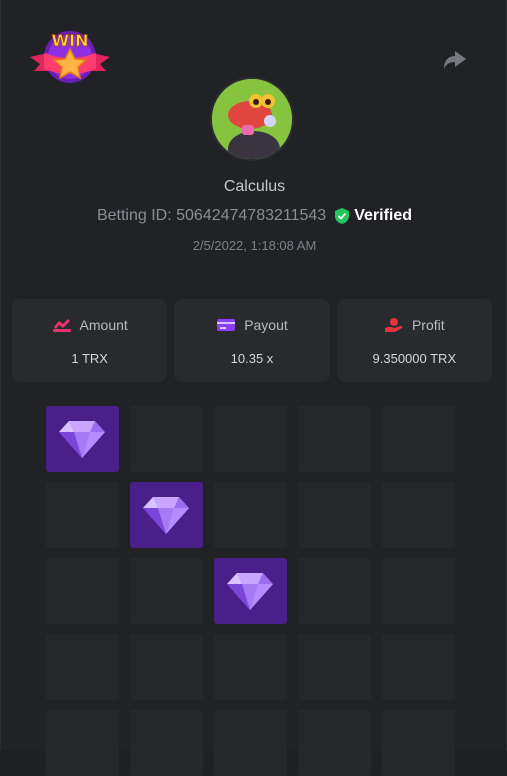 The width and height of the screenshot is (507, 776). What do you see at coordinates (89, 358) in the screenshot?
I see `stat-value: 1 TRX` at bounding box center [89, 358].